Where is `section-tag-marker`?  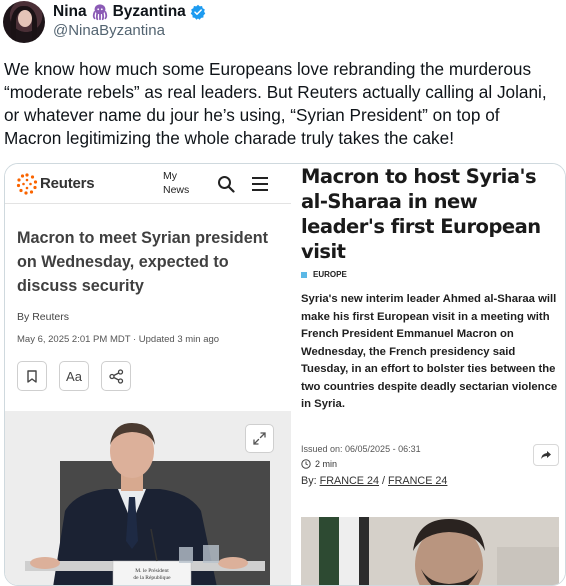 section-tag-marker is located at coordinates (304, 274).